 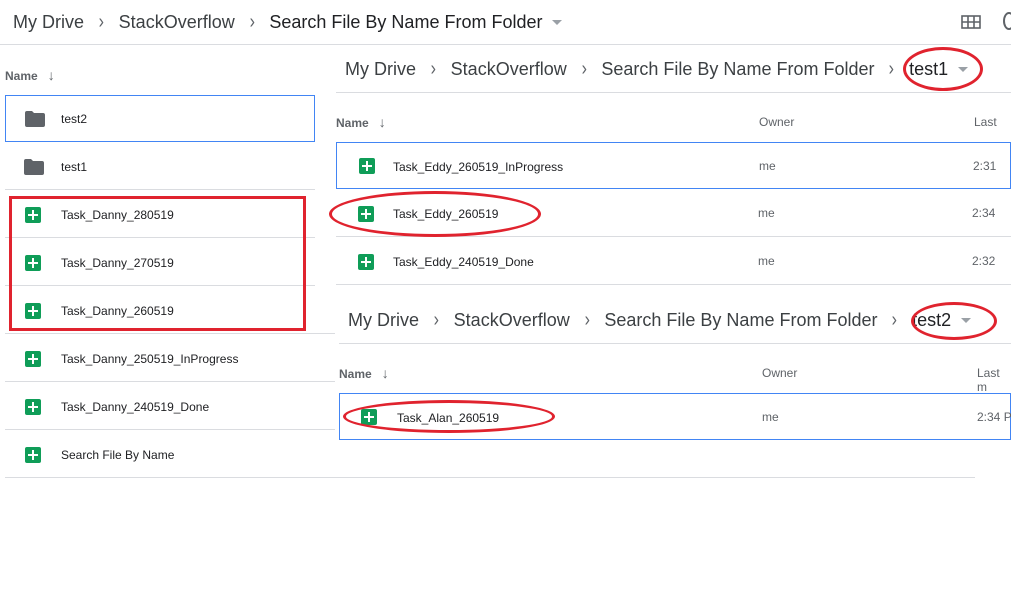 I want to click on list-item: test2, so click(x=160, y=118).